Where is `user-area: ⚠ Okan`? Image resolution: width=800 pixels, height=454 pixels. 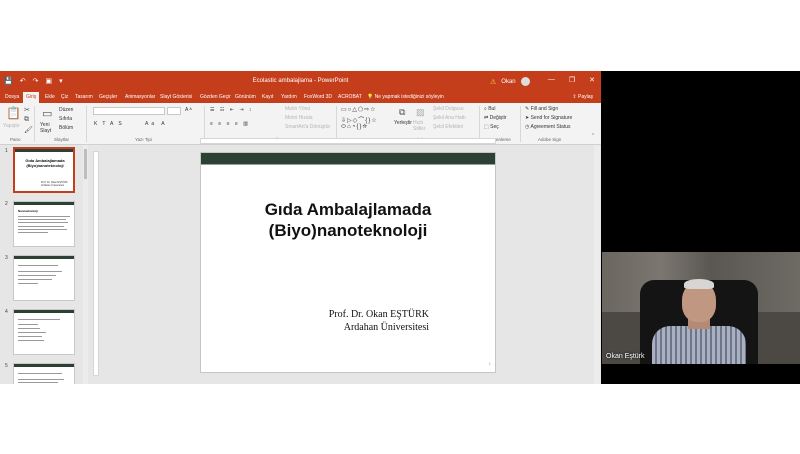 user-area: ⚠ Okan is located at coordinates (510, 81).